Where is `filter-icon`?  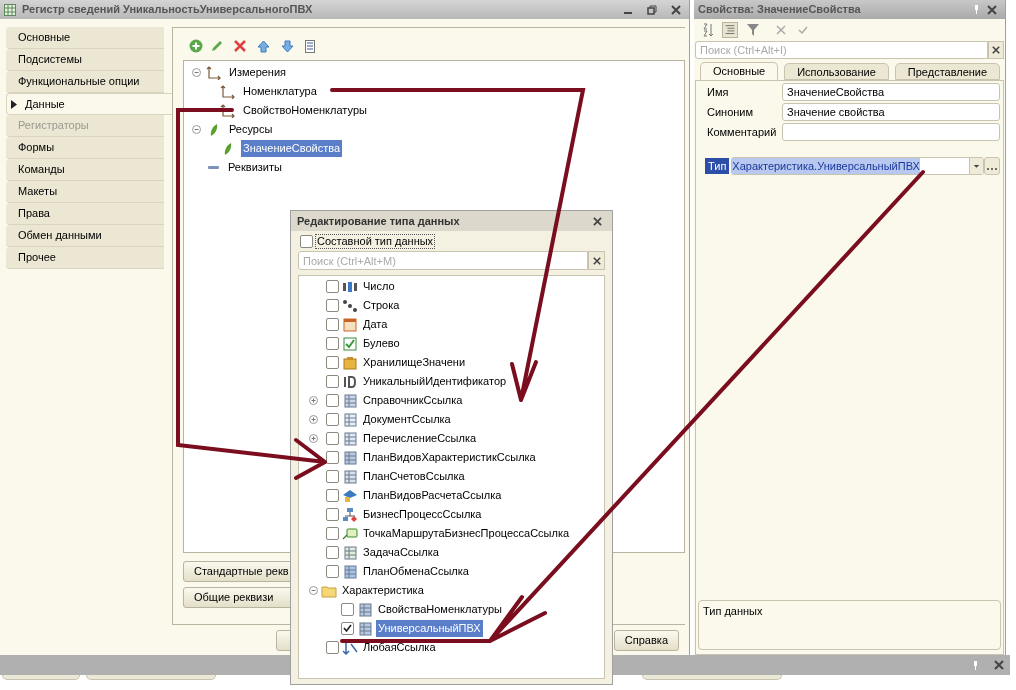
filter-icon is located at coordinates (753, 30).